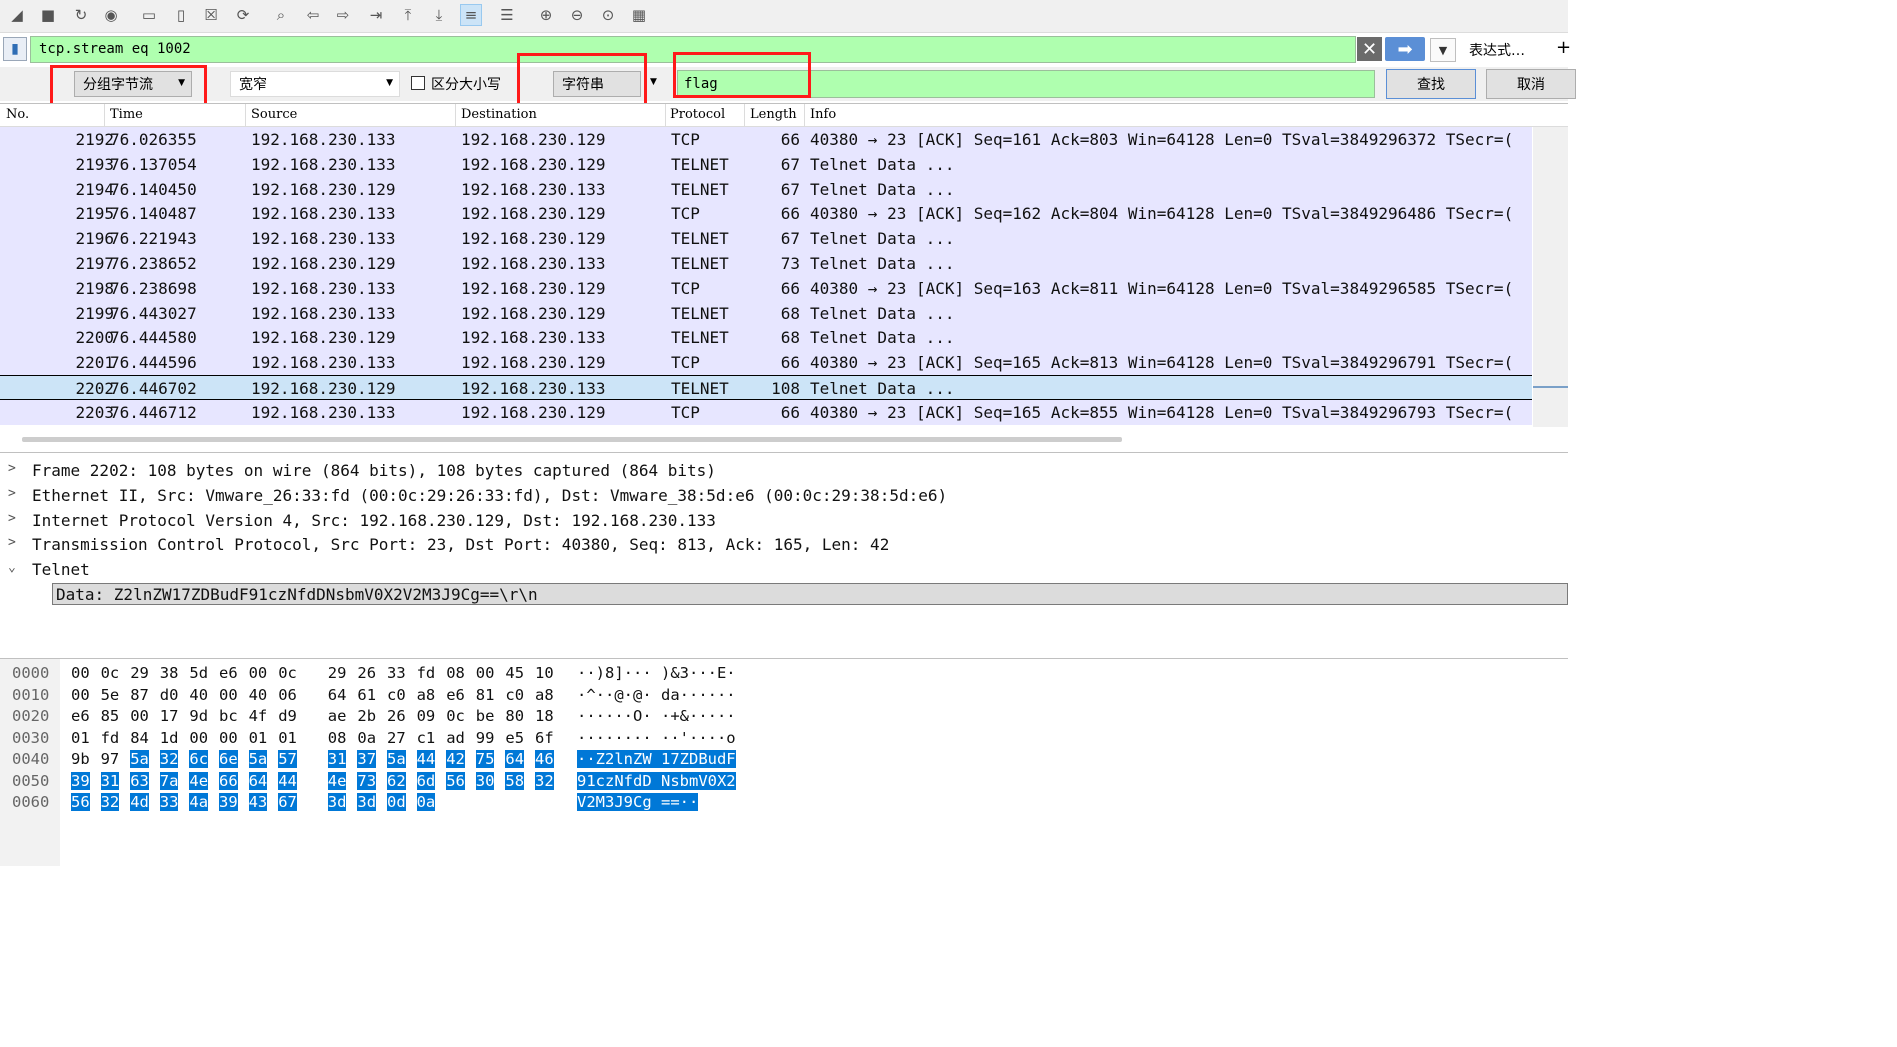 The height and width of the screenshot is (1047, 1897). What do you see at coordinates (243, 15) in the screenshot?
I see `reload-icon: ⟳` at bounding box center [243, 15].